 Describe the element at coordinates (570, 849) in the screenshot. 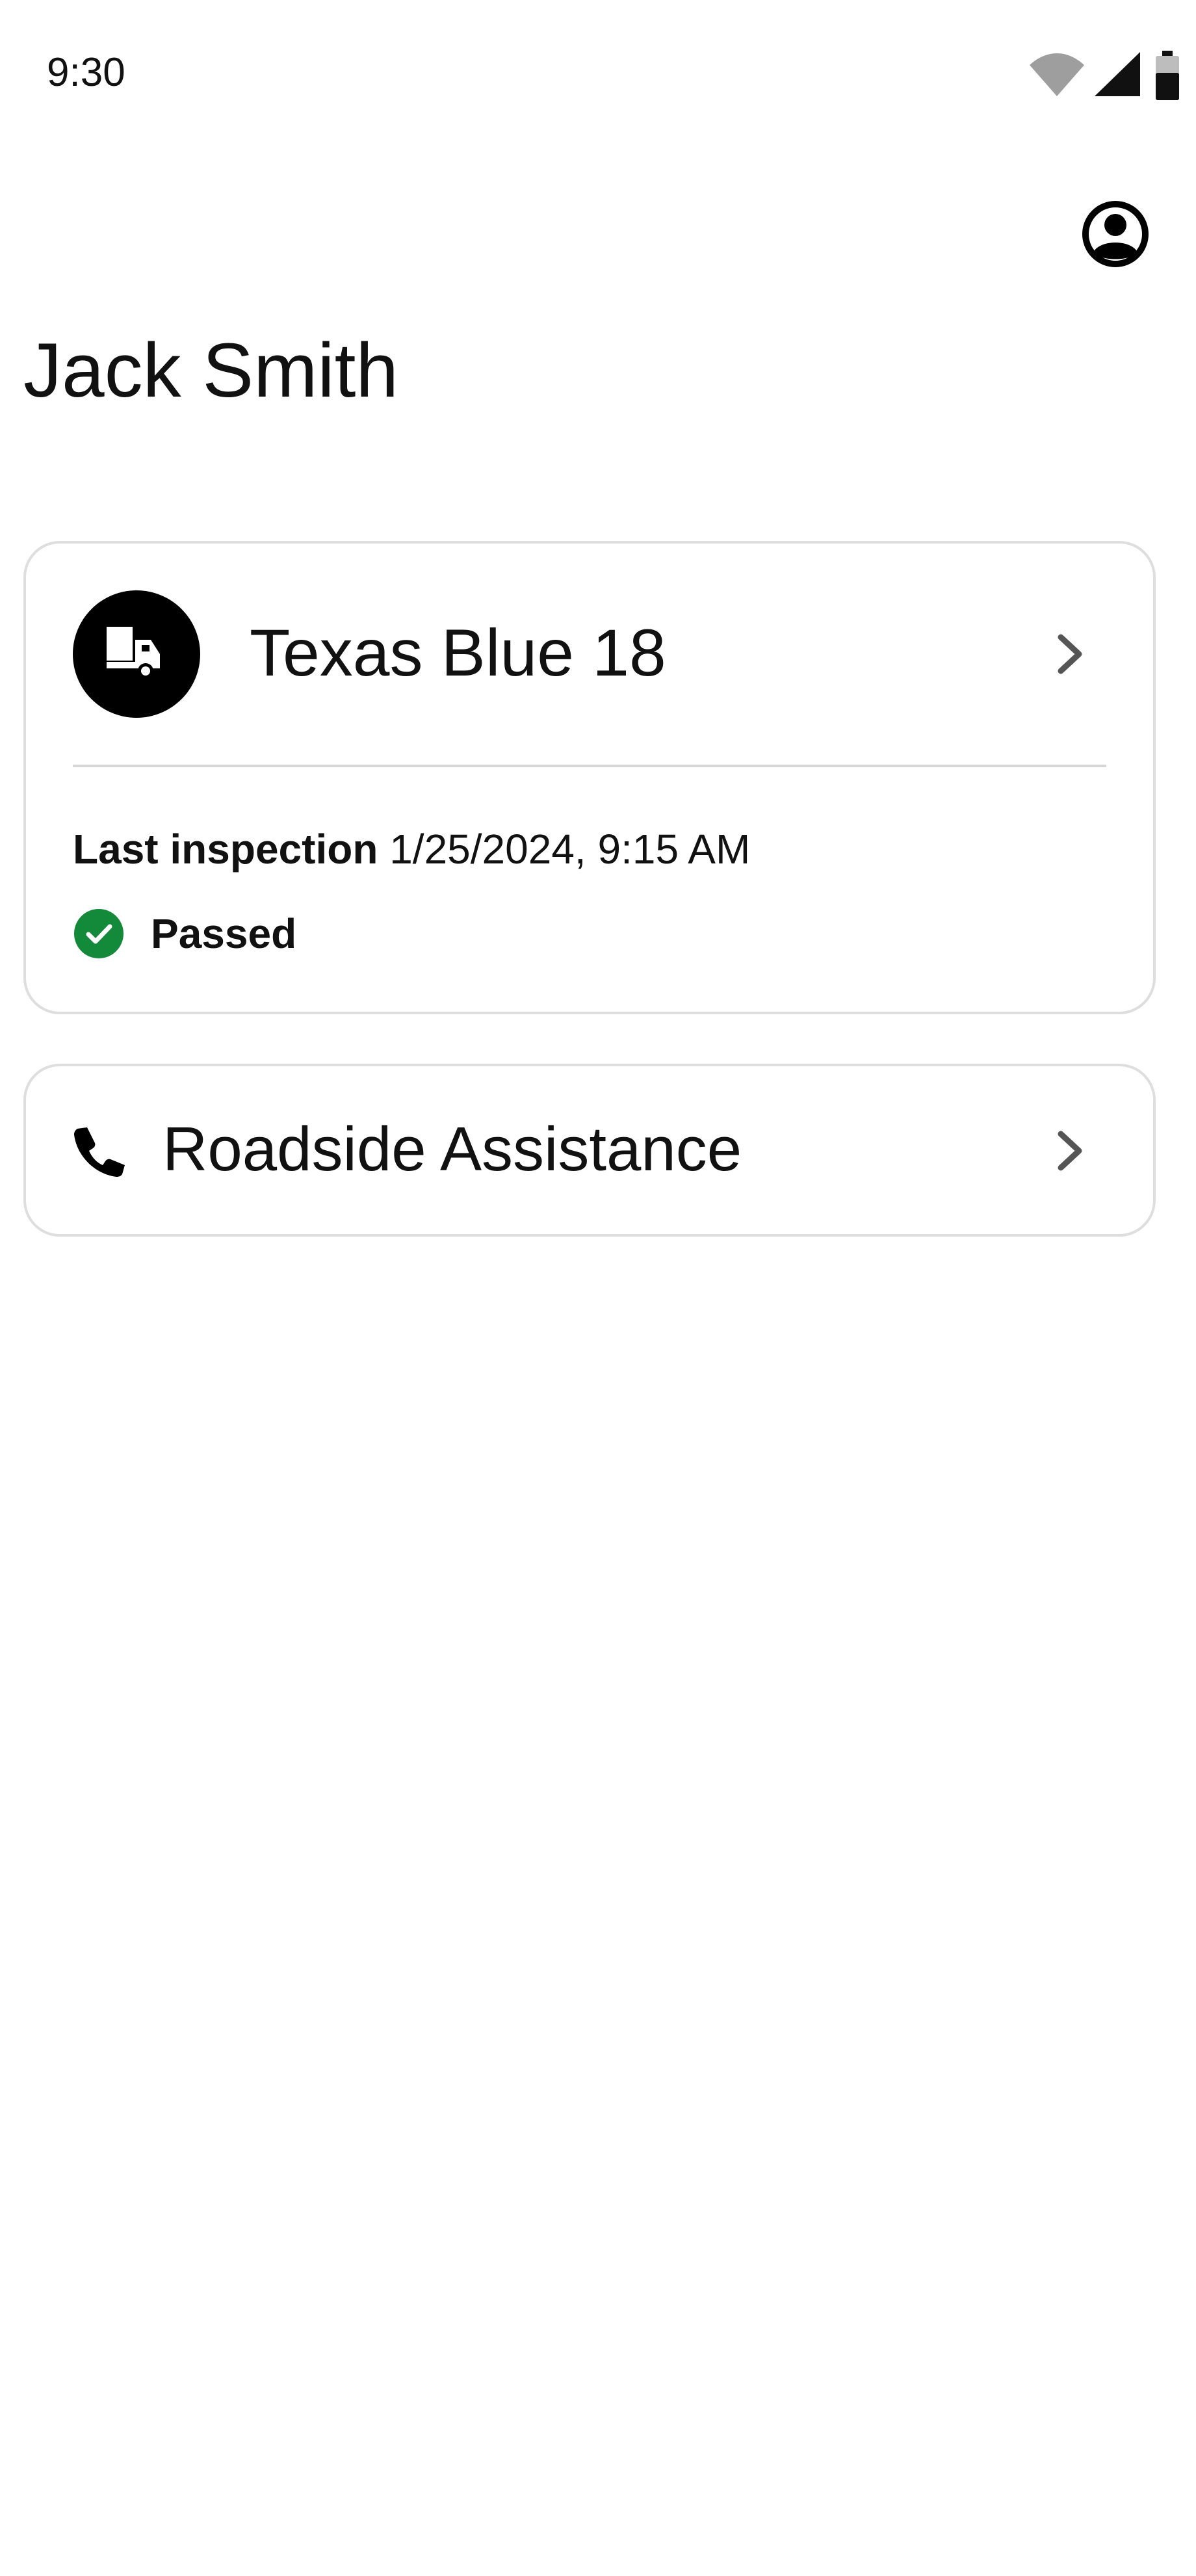

I see `last-inspection-datetime: 1/25/2024, 9:15 AM` at that location.